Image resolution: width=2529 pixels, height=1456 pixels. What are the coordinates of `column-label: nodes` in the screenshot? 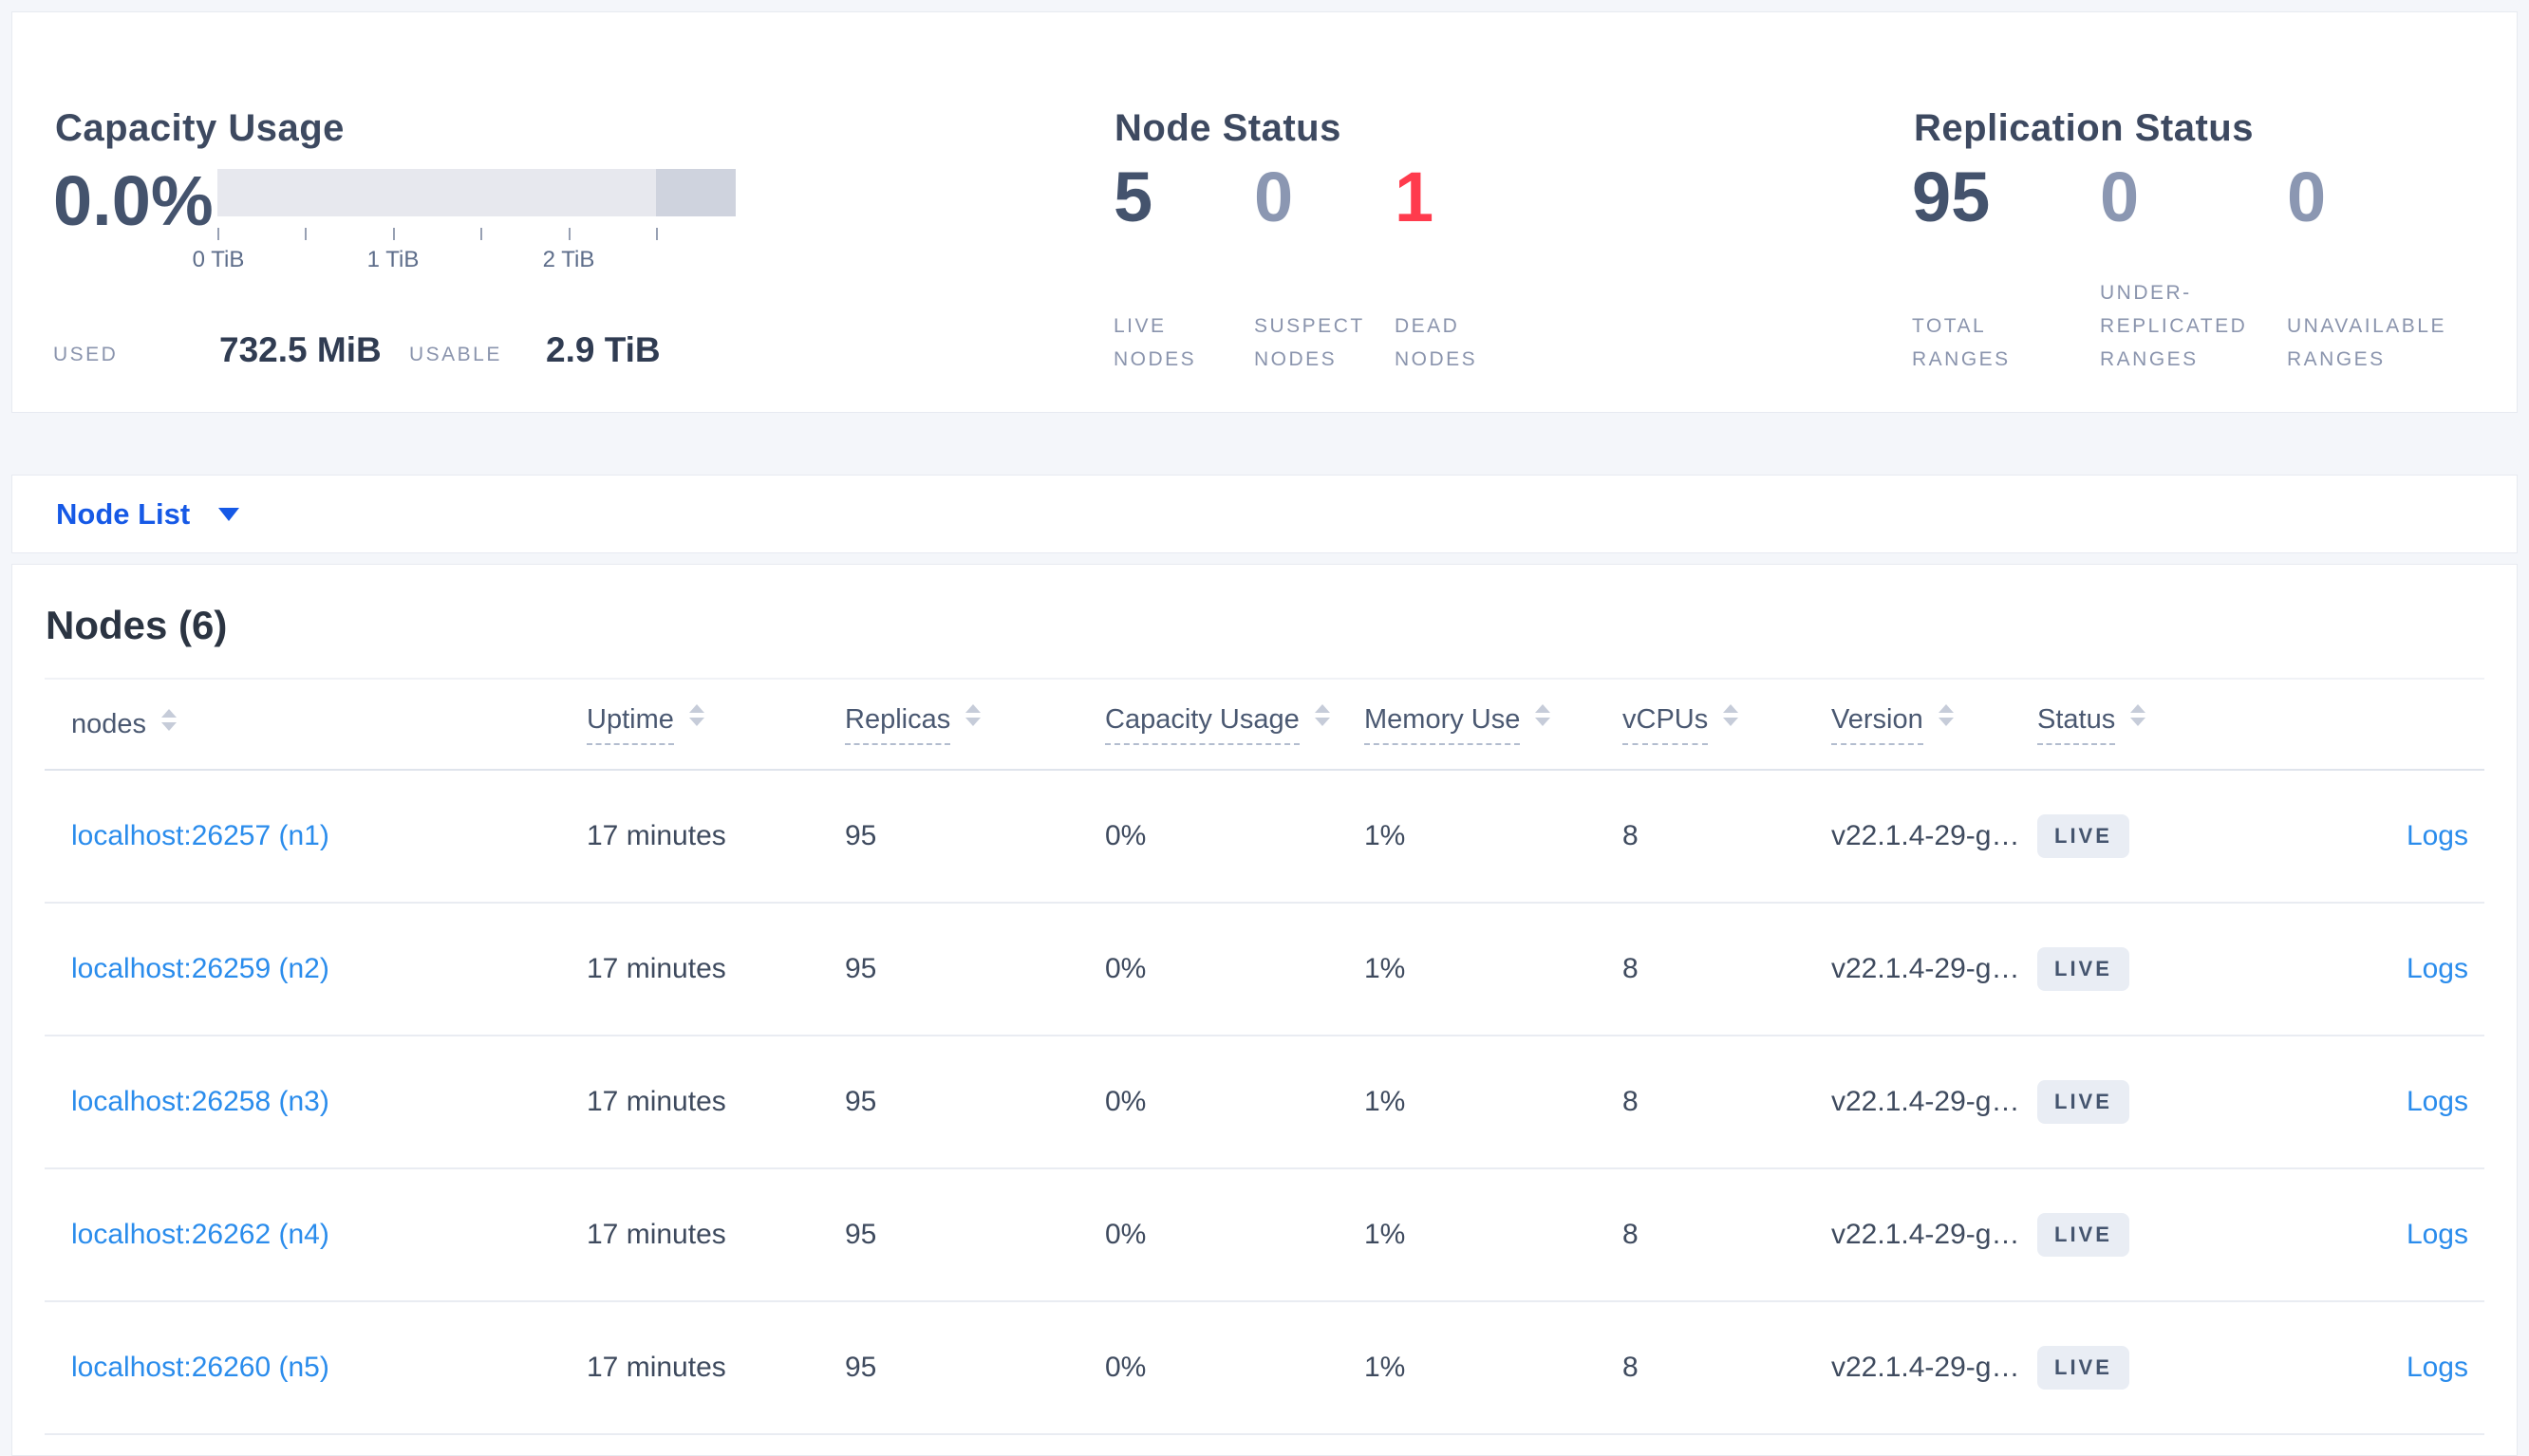 It's located at (109, 723).